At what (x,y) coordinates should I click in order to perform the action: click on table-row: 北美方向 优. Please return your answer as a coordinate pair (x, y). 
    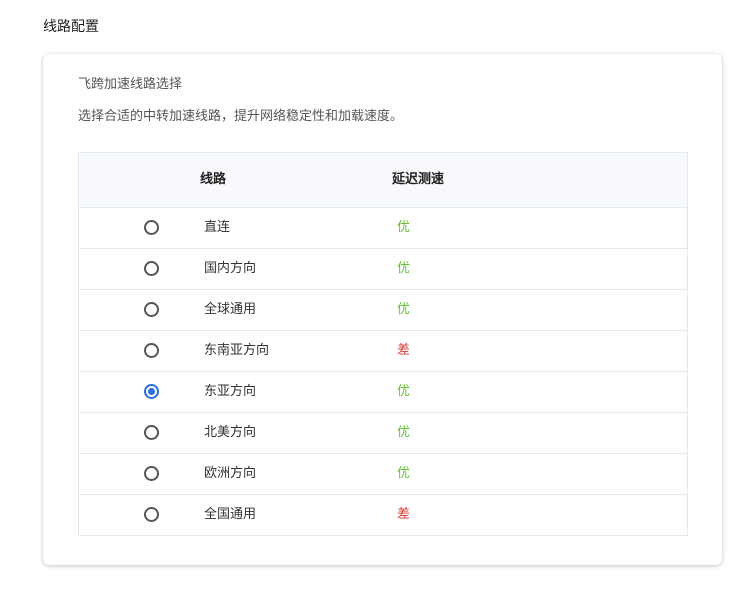
    Looking at the image, I should click on (383, 433).